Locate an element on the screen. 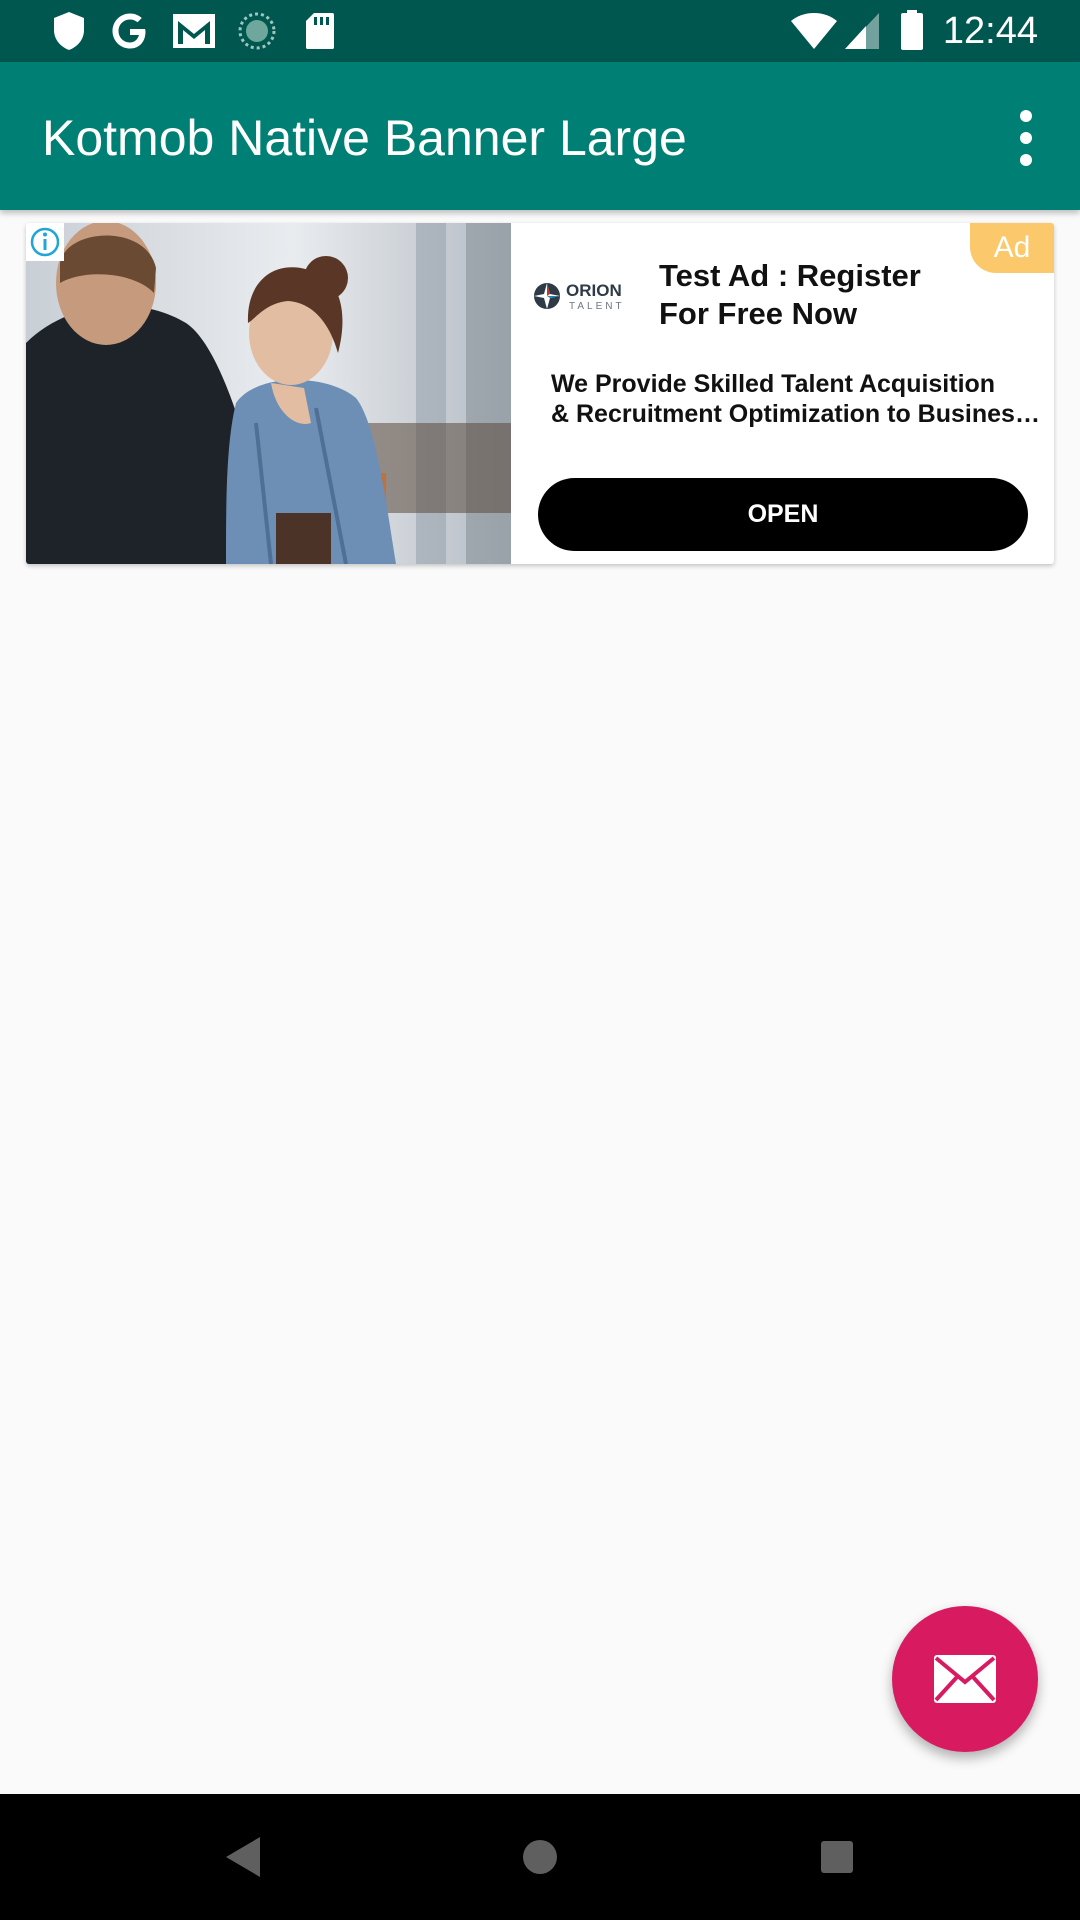  ad-body-line-1: We Provide Skilled Talent Acquisition is located at coordinates (773, 384).